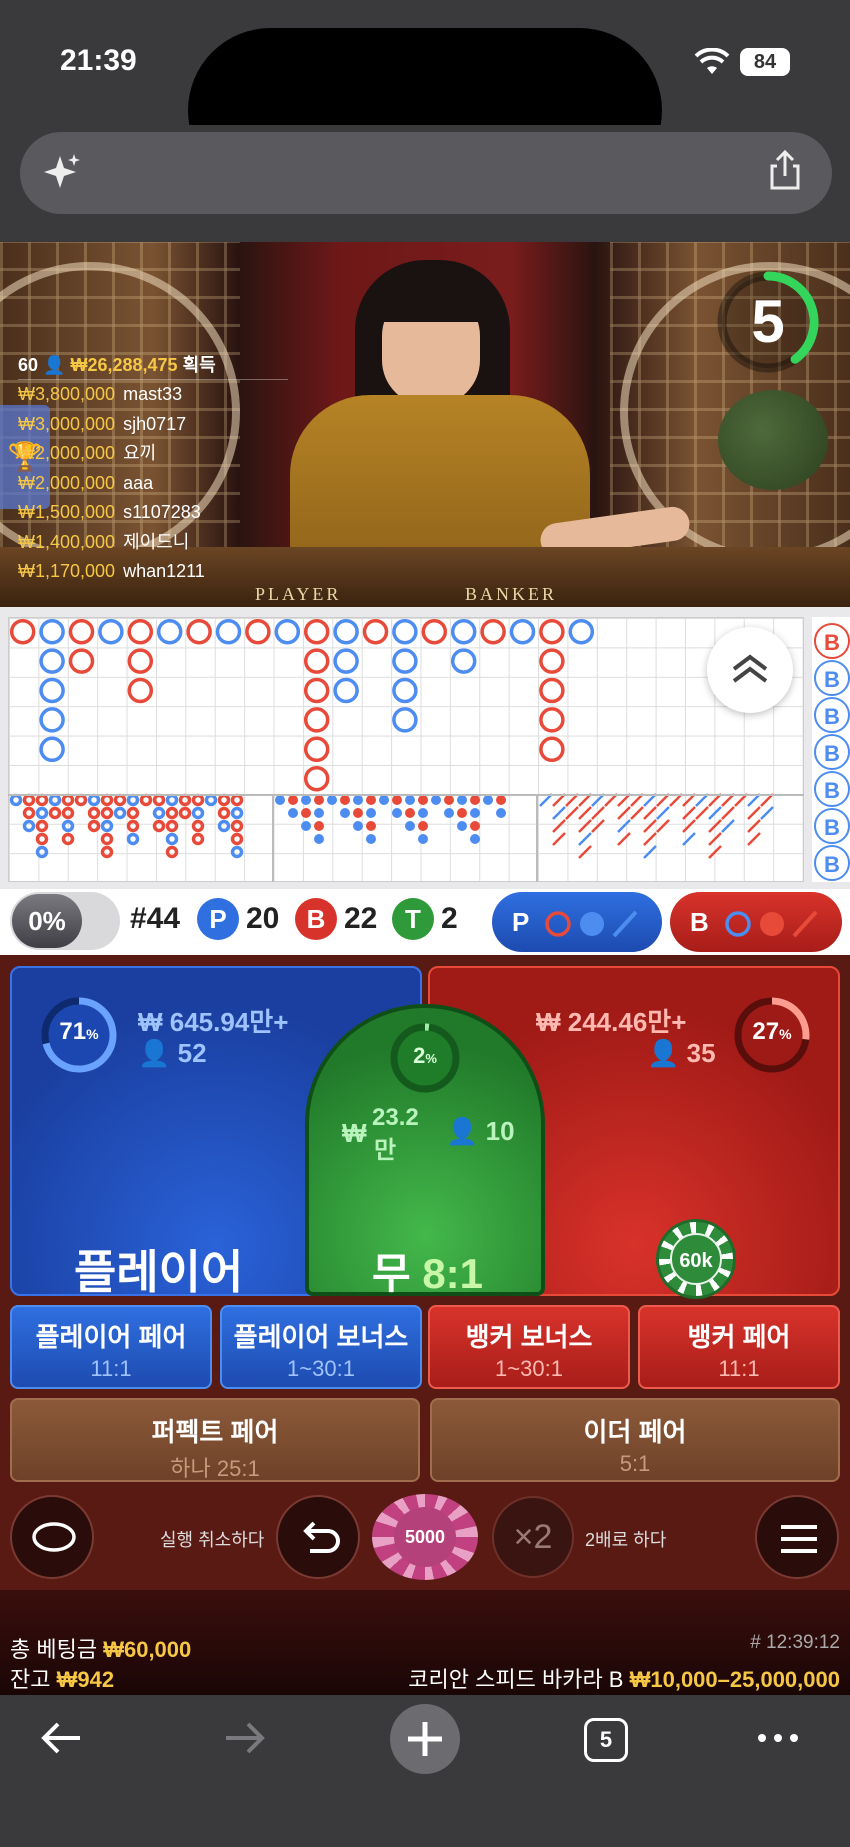 The image size is (850, 1847). I want to click on placed-chip-value: 60k, so click(696, 1259).